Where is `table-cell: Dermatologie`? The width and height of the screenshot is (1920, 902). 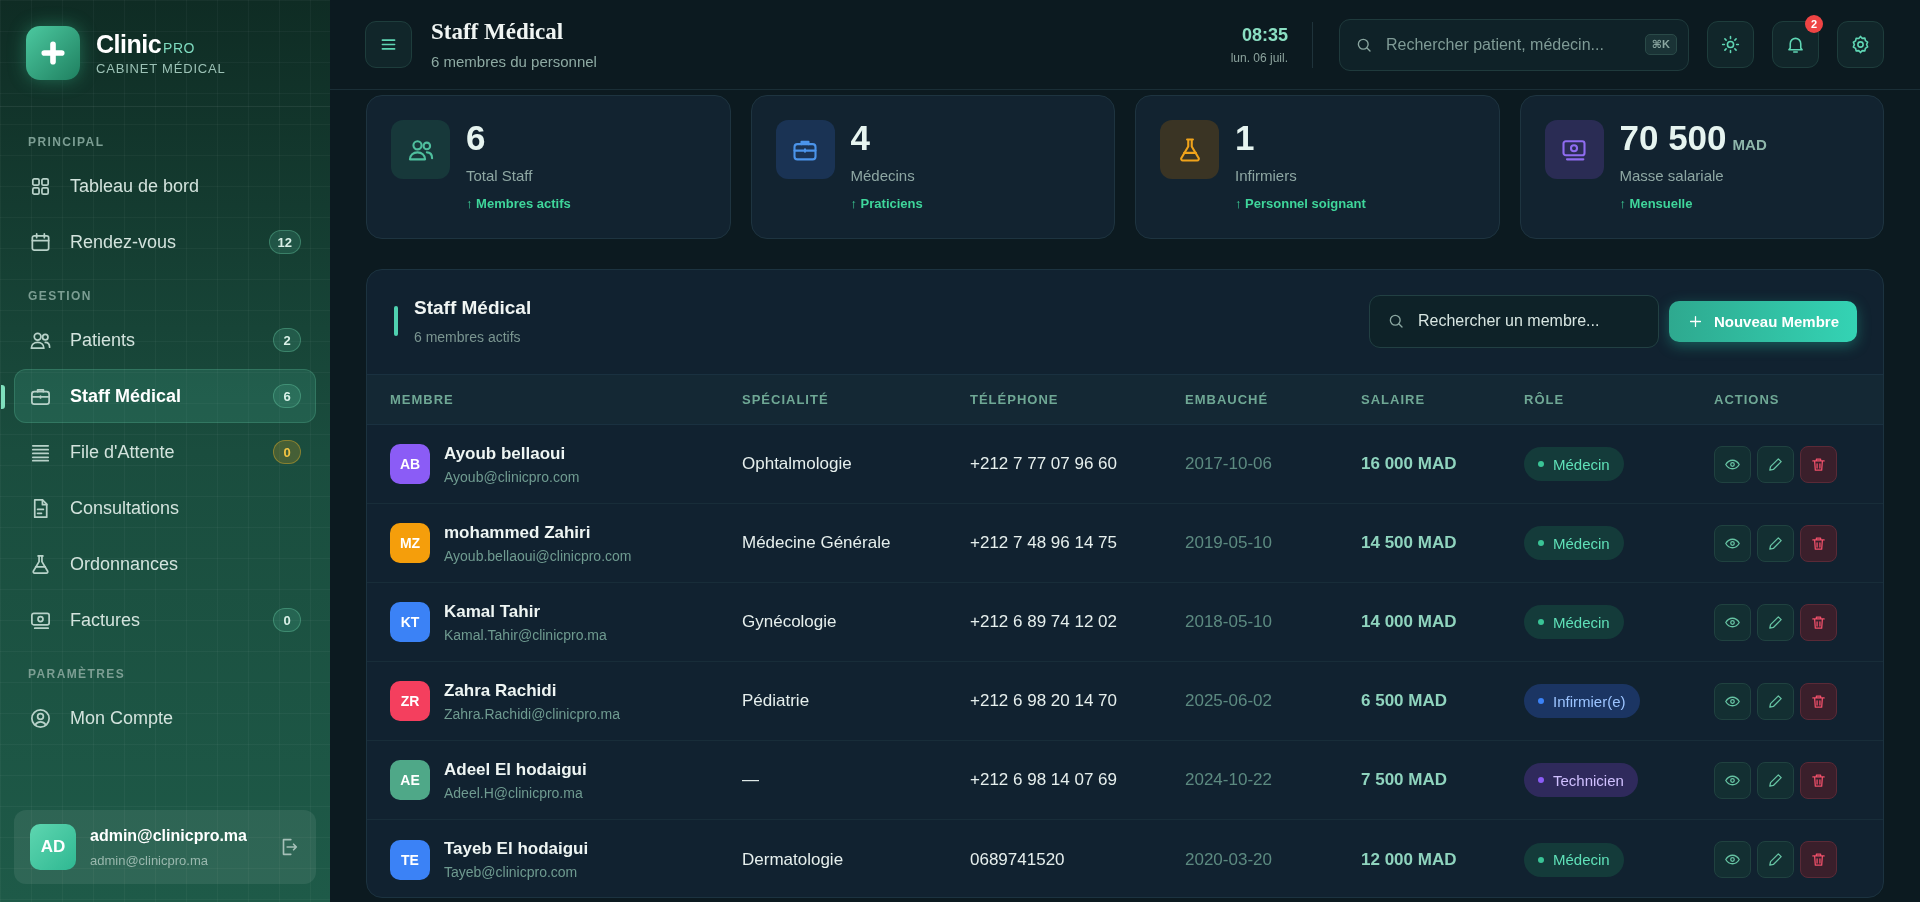
table-cell: Dermatologie is located at coordinates (793, 859).